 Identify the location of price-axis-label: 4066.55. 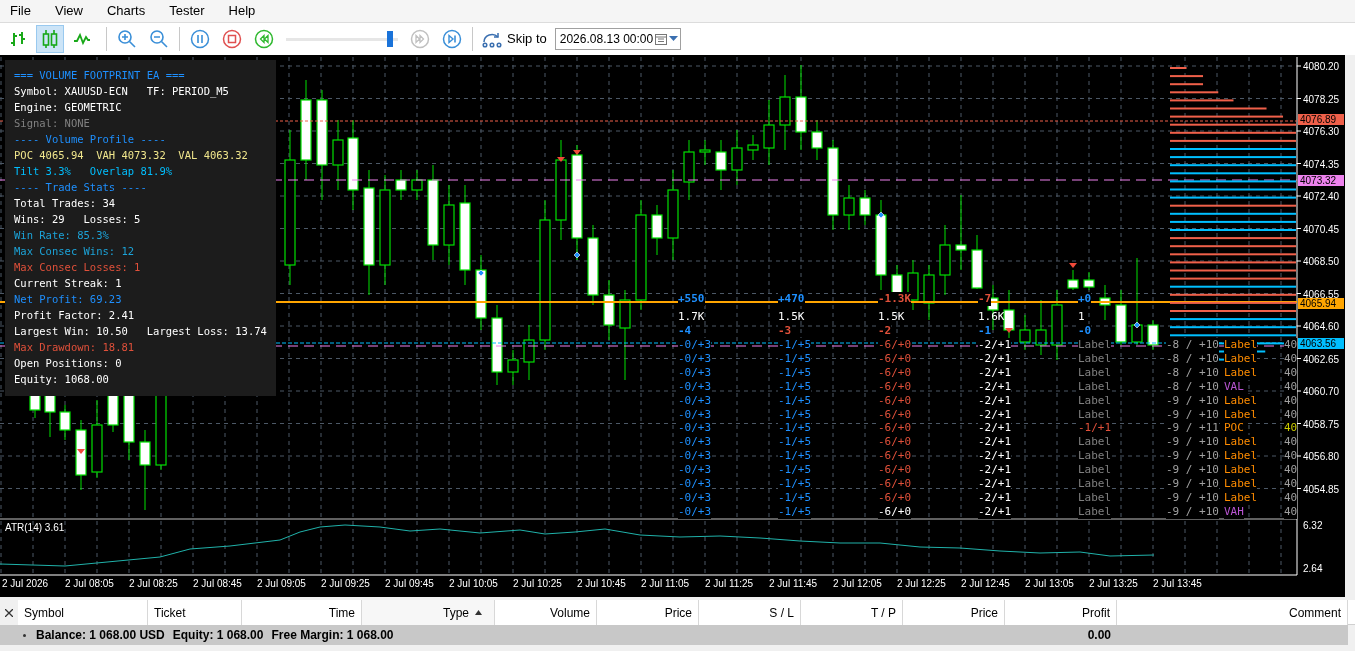
(1321, 294).